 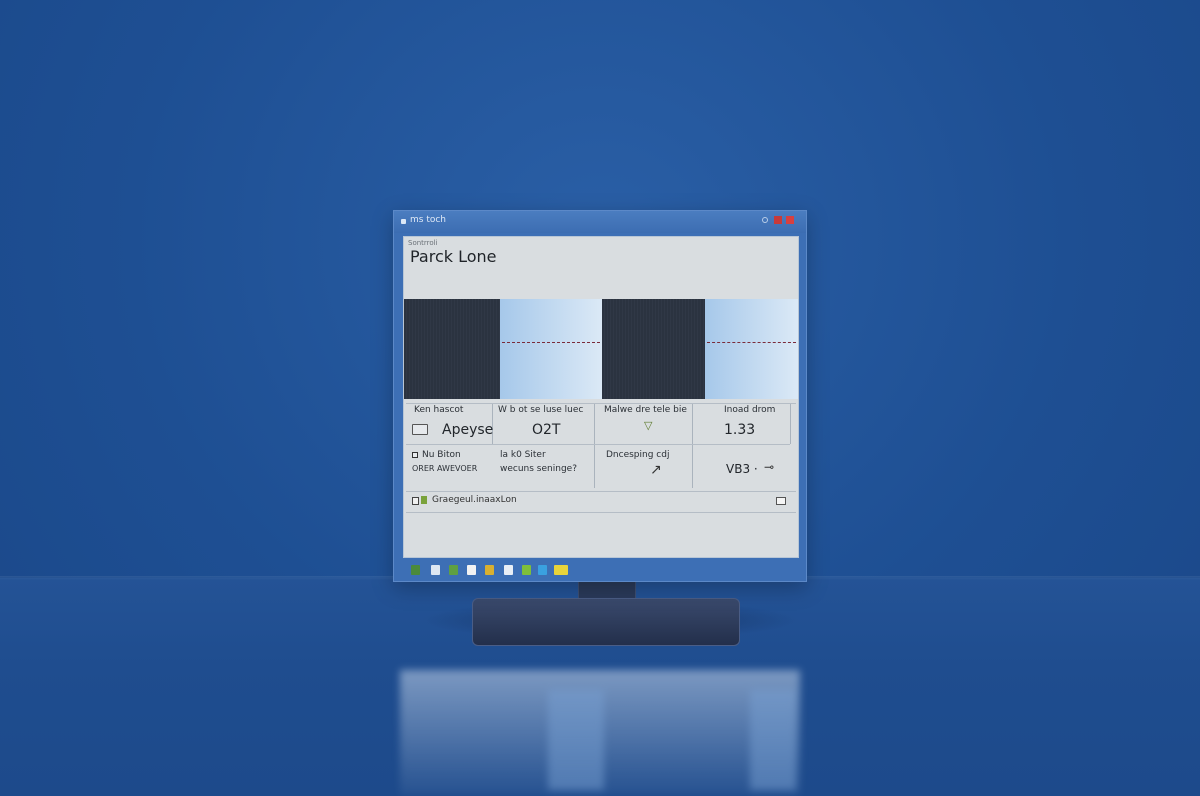 I want to click on curve-icon: ↗, so click(x=656, y=470).